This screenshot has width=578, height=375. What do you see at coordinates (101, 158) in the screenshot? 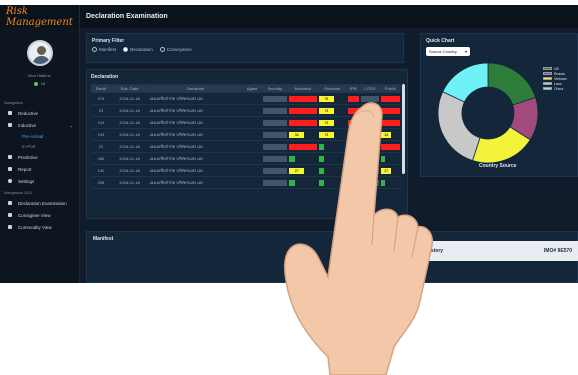
I see `table-cell: 286` at bounding box center [101, 158].